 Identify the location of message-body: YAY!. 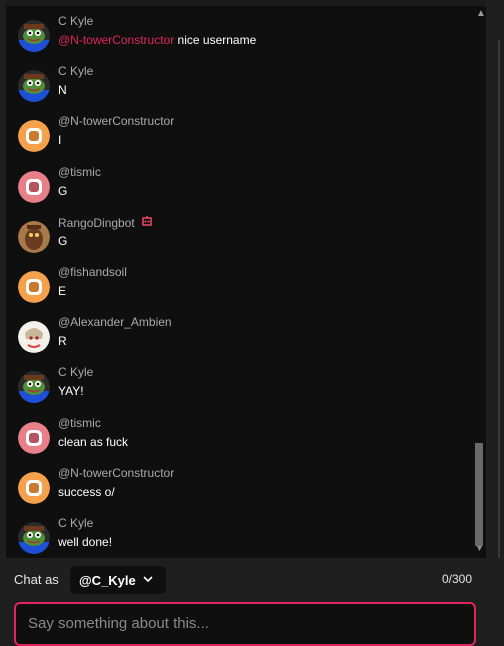
(71, 391).